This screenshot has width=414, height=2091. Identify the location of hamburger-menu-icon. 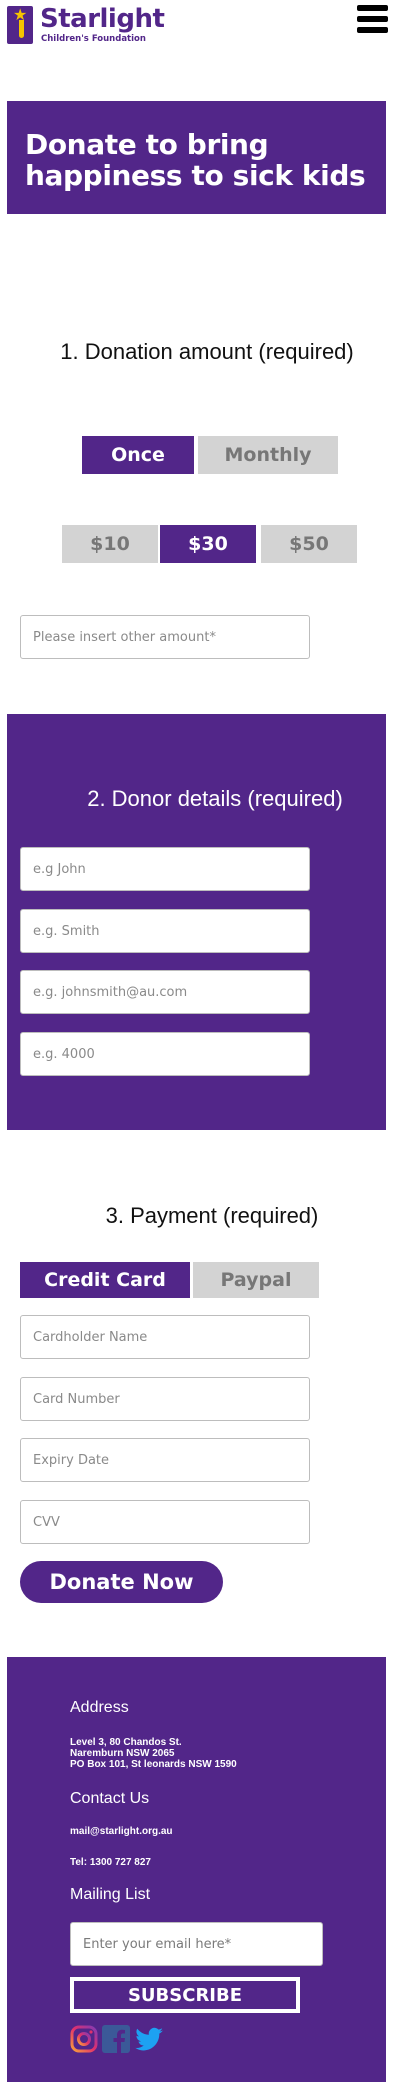
(372, 21).